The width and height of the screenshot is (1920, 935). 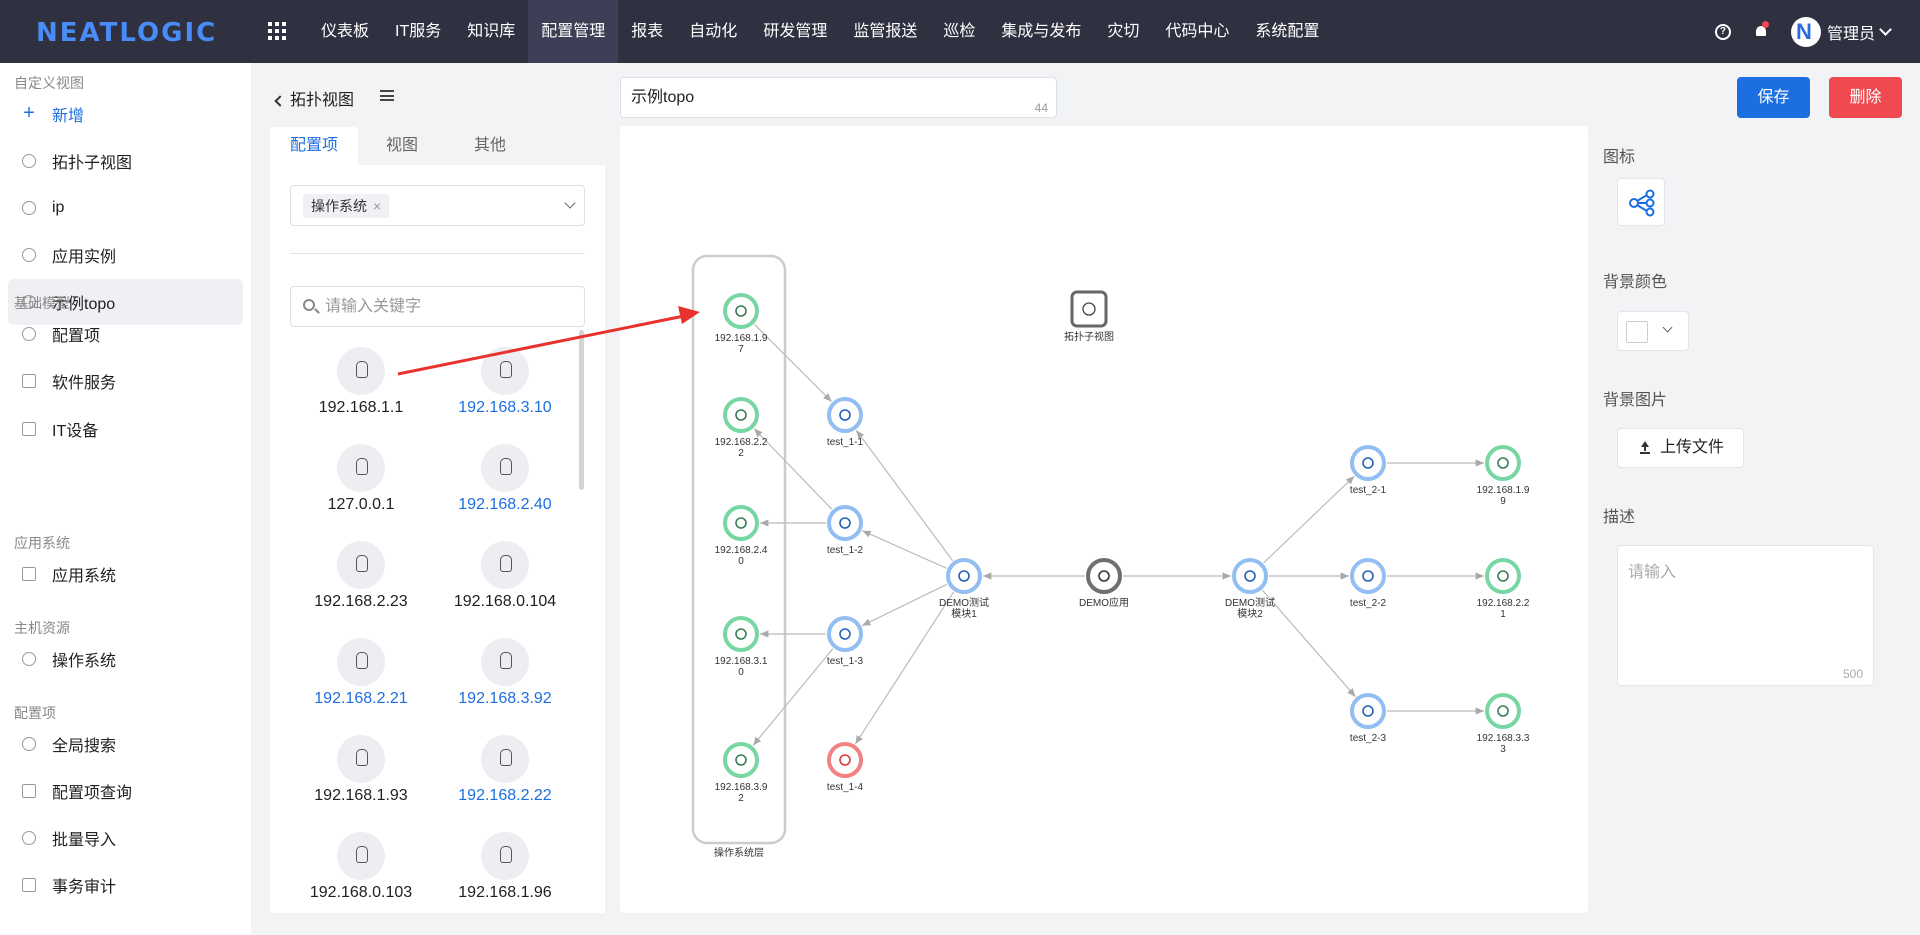 What do you see at coordinates (377, 206) in the screenshot?
I see `tag-close-icon: ×` at bounding box center [377, 206].